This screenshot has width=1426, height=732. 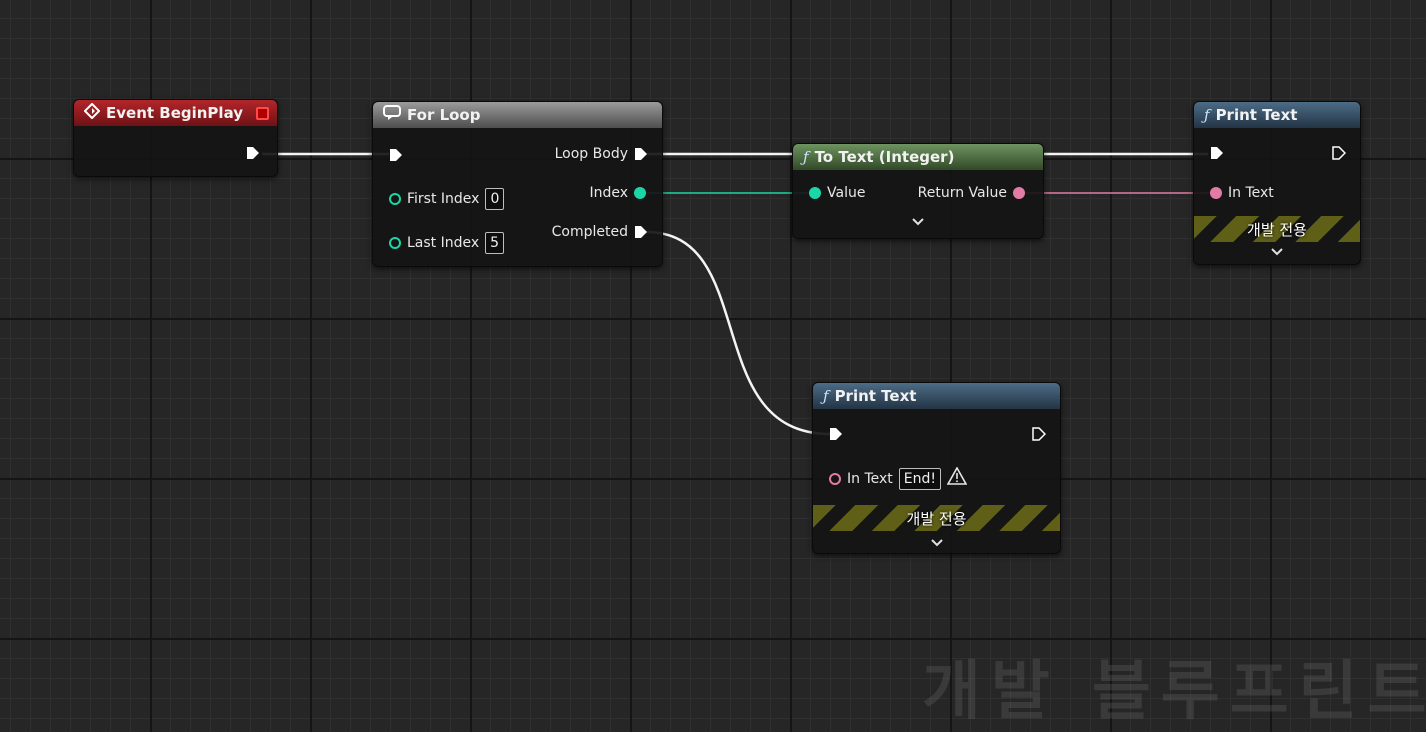 What do you see at coordinates (92, 112) in the screenshot?
I see `event-diamond-icon` at bounding box center [92, 112].